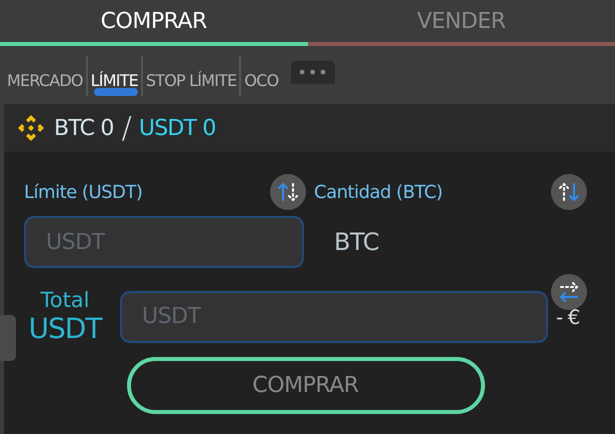 Image resolution: width=615 pixels, height=434 pixels. I want to click on fiat-value: - €, so click(568, 316).